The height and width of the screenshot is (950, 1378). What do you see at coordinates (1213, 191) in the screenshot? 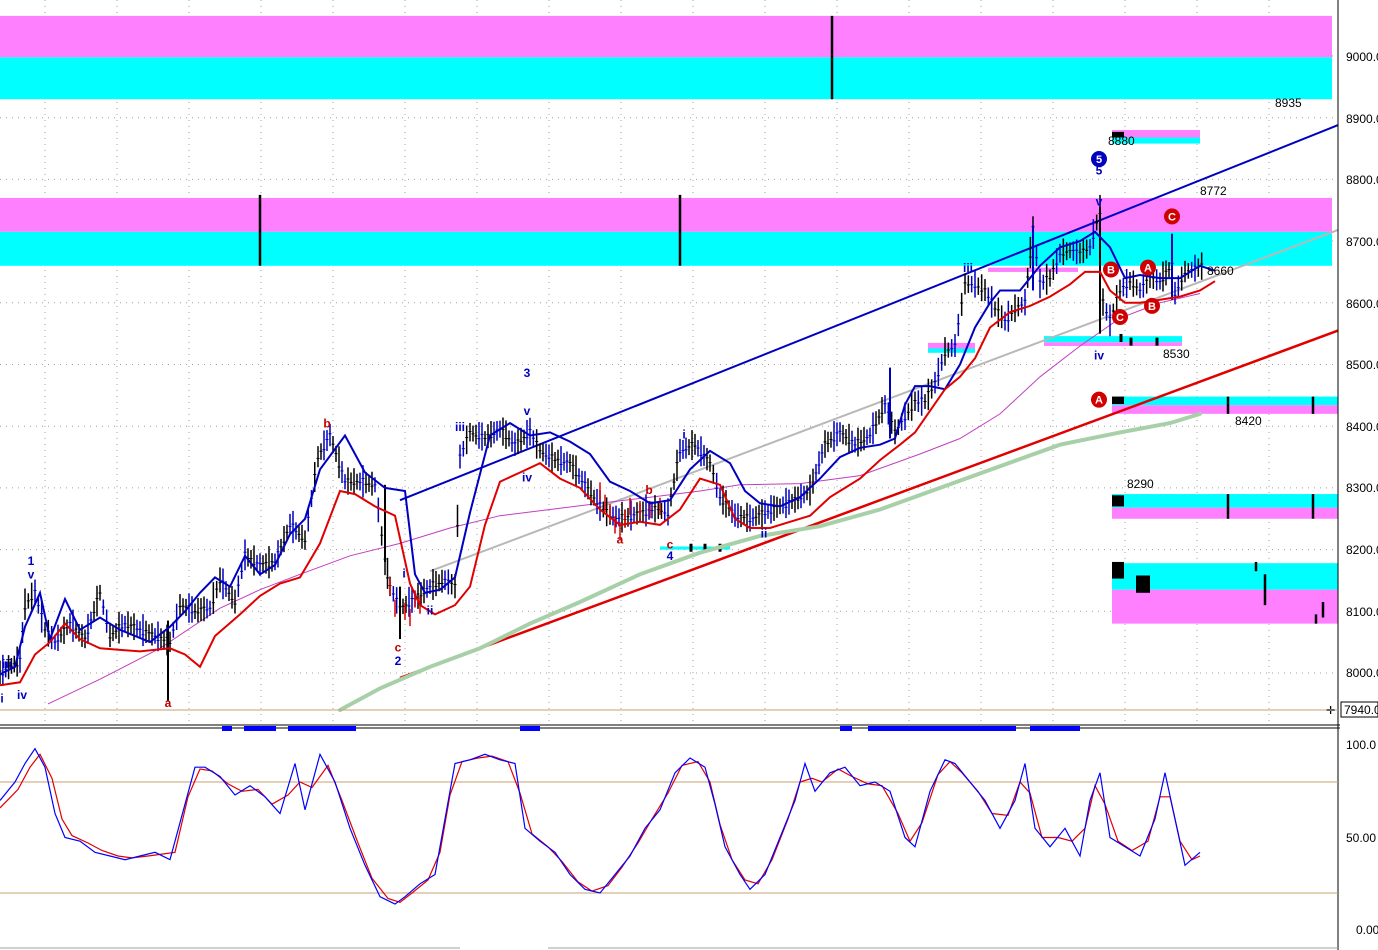
I see `level-label-8772: 8772` at bounding box center [1213, 191].